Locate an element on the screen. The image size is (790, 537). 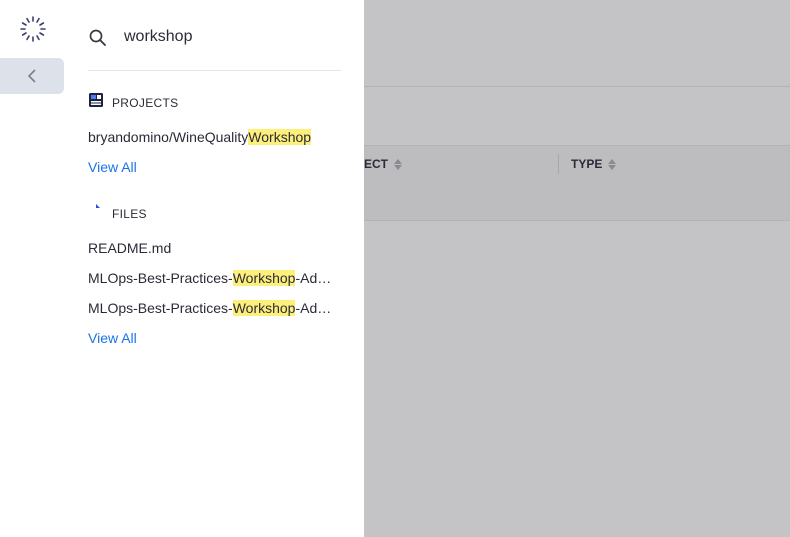
project-result-item: bryandomino/WineQualityWorkshop is located at coordinates (215, 137).